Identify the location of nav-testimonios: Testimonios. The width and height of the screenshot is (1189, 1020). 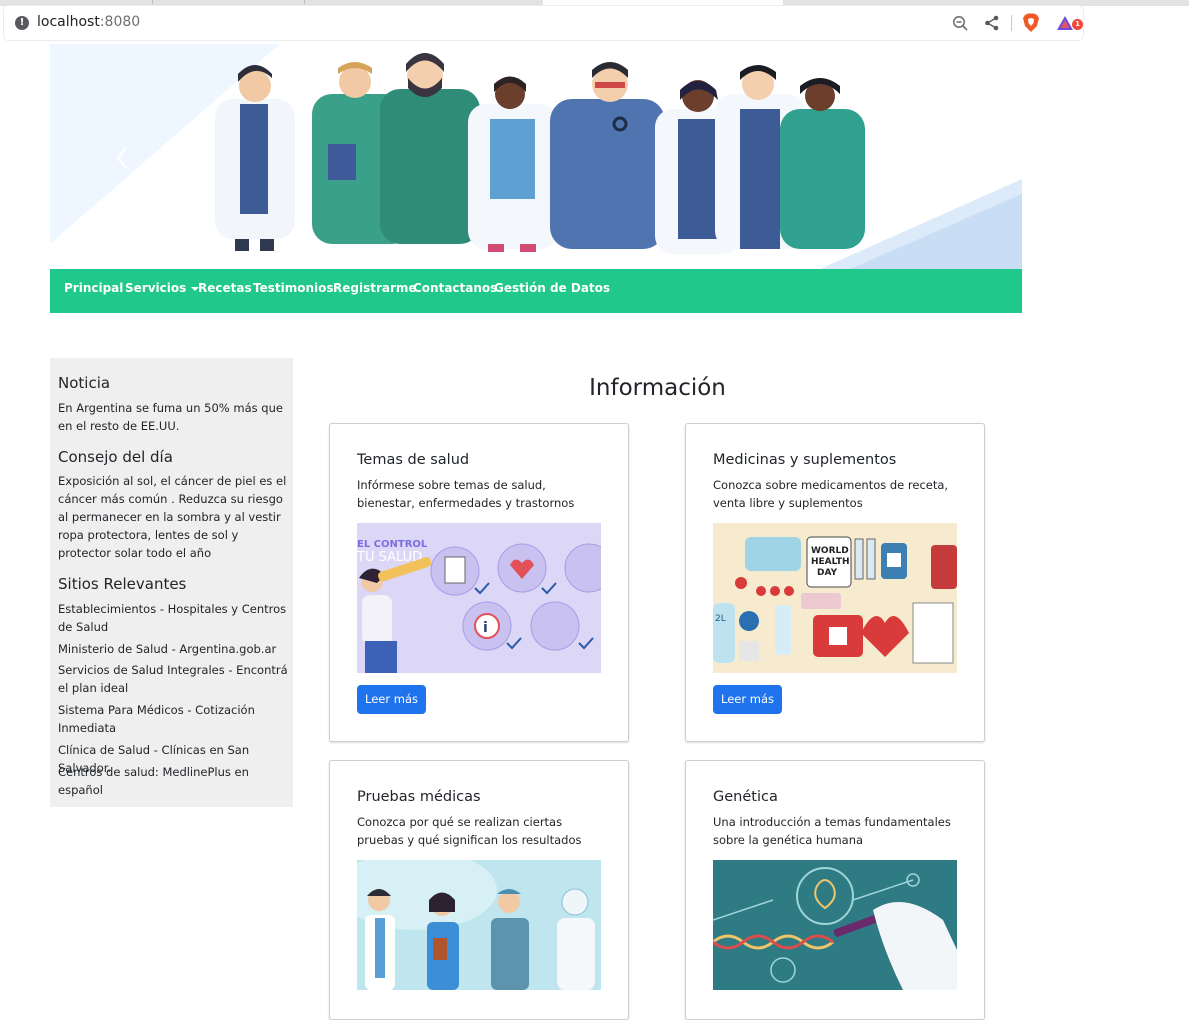
(293, 288).